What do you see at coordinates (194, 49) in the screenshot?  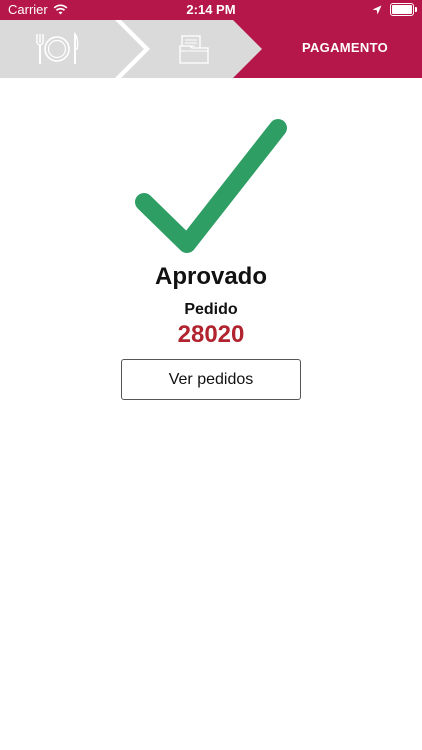 I see `document-folder-icon` at bounding box center [194, 49].